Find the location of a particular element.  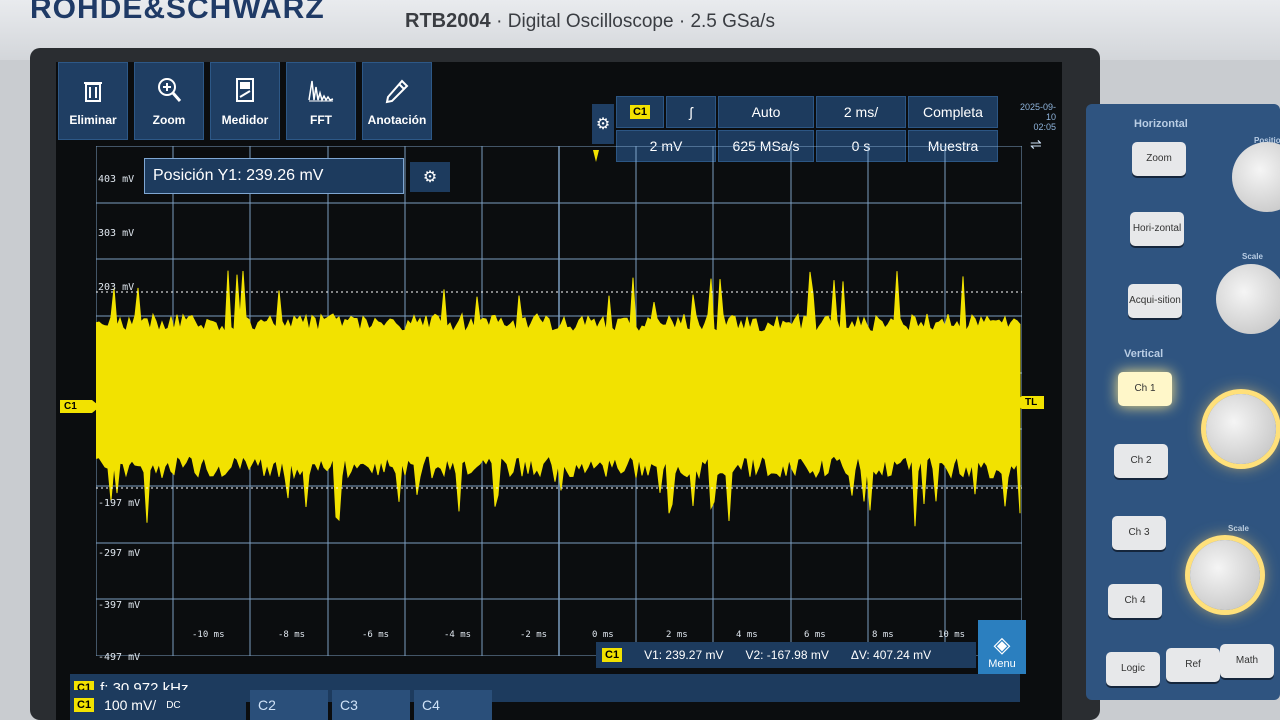

acquisition-panel-button: Acqui-sition is located at coordinates (1155, 301).